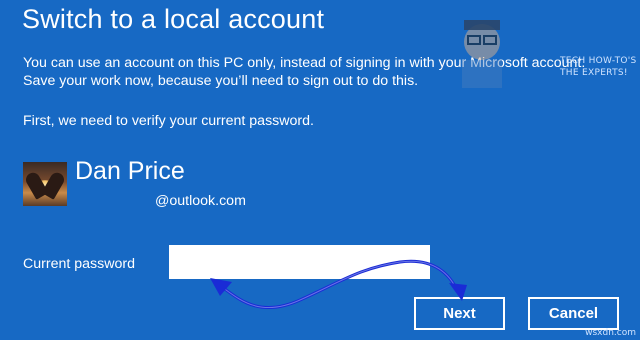 The image size is (640, 340). I want to click on next-button: Next, so click(459, 313).